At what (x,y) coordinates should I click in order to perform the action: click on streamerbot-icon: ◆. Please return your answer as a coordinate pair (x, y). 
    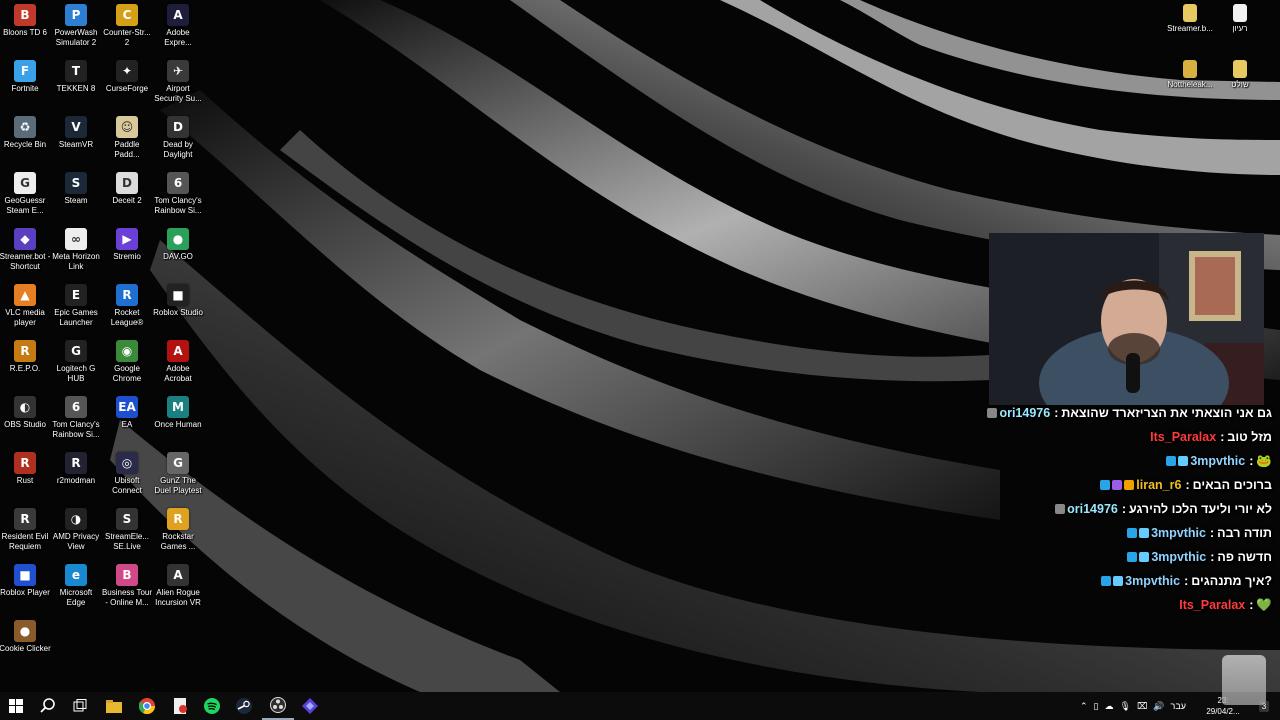
    Looking at the image, I should click on (25, 239).